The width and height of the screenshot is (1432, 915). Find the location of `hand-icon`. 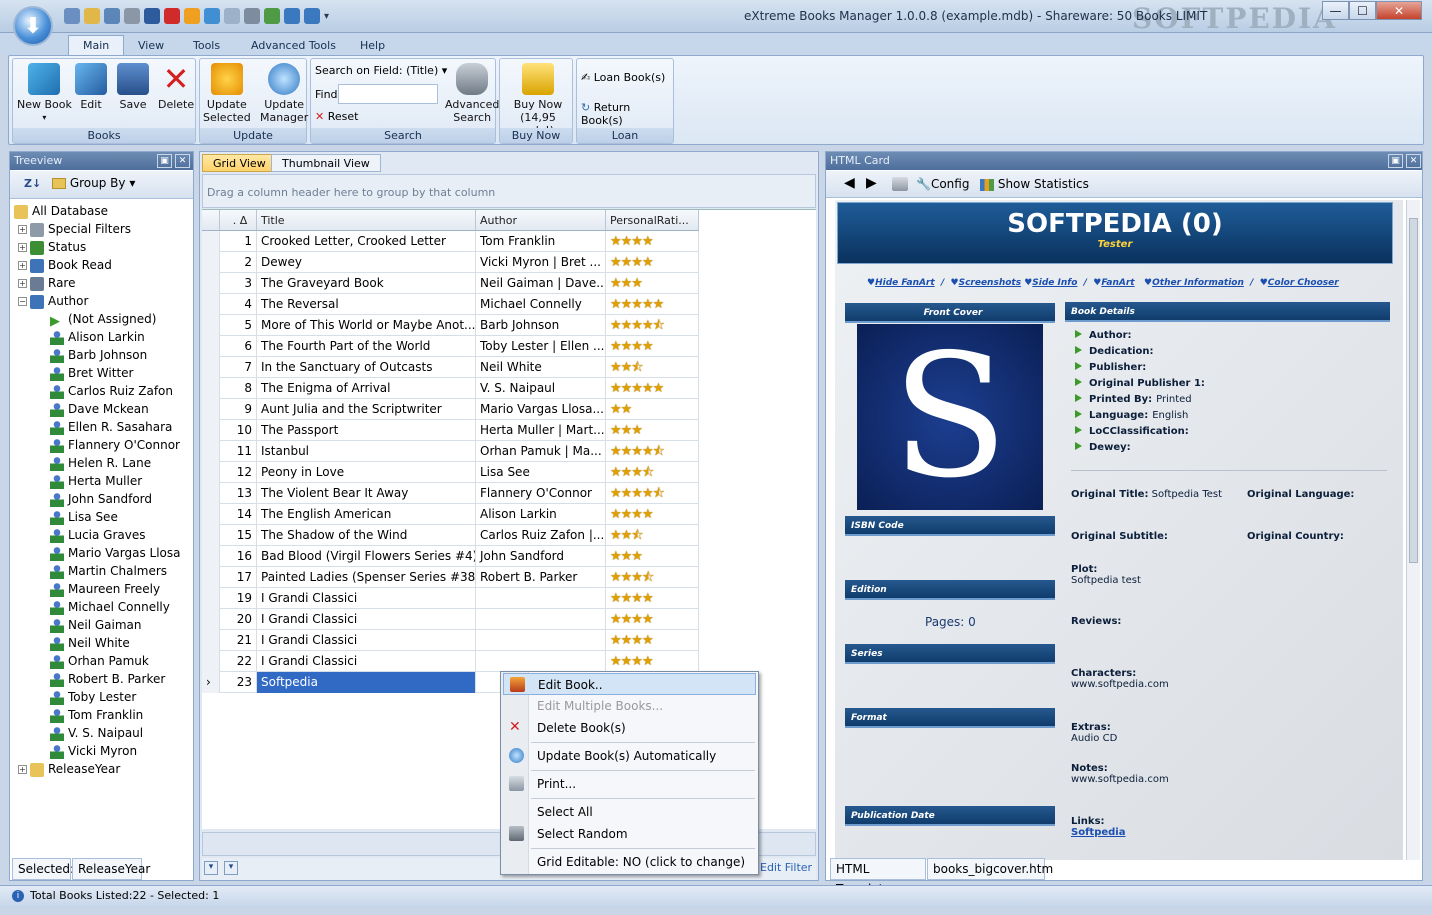

hand-icon is located at coordinates (232, 16).